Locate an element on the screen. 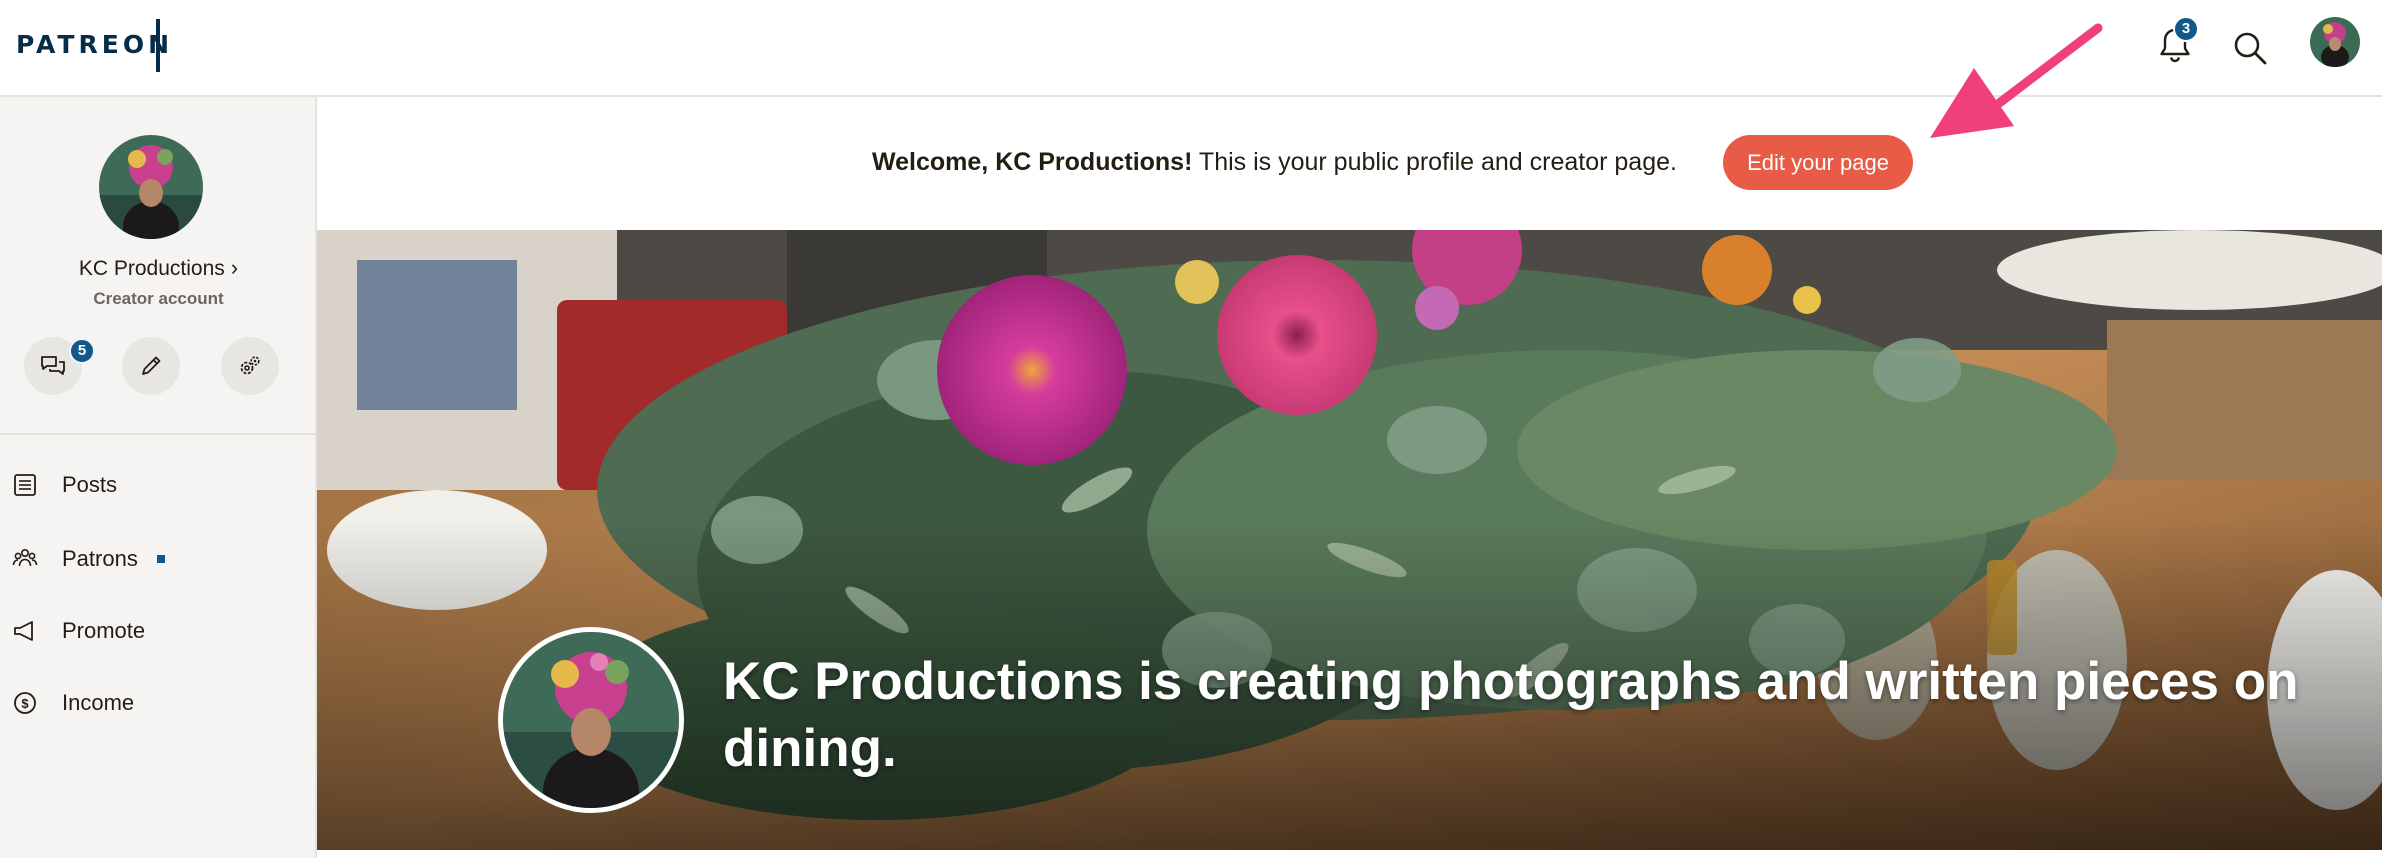 This screenshot has width=2382, height=858. account-name-link: KC Productions › is located at coordinates (158, 268).